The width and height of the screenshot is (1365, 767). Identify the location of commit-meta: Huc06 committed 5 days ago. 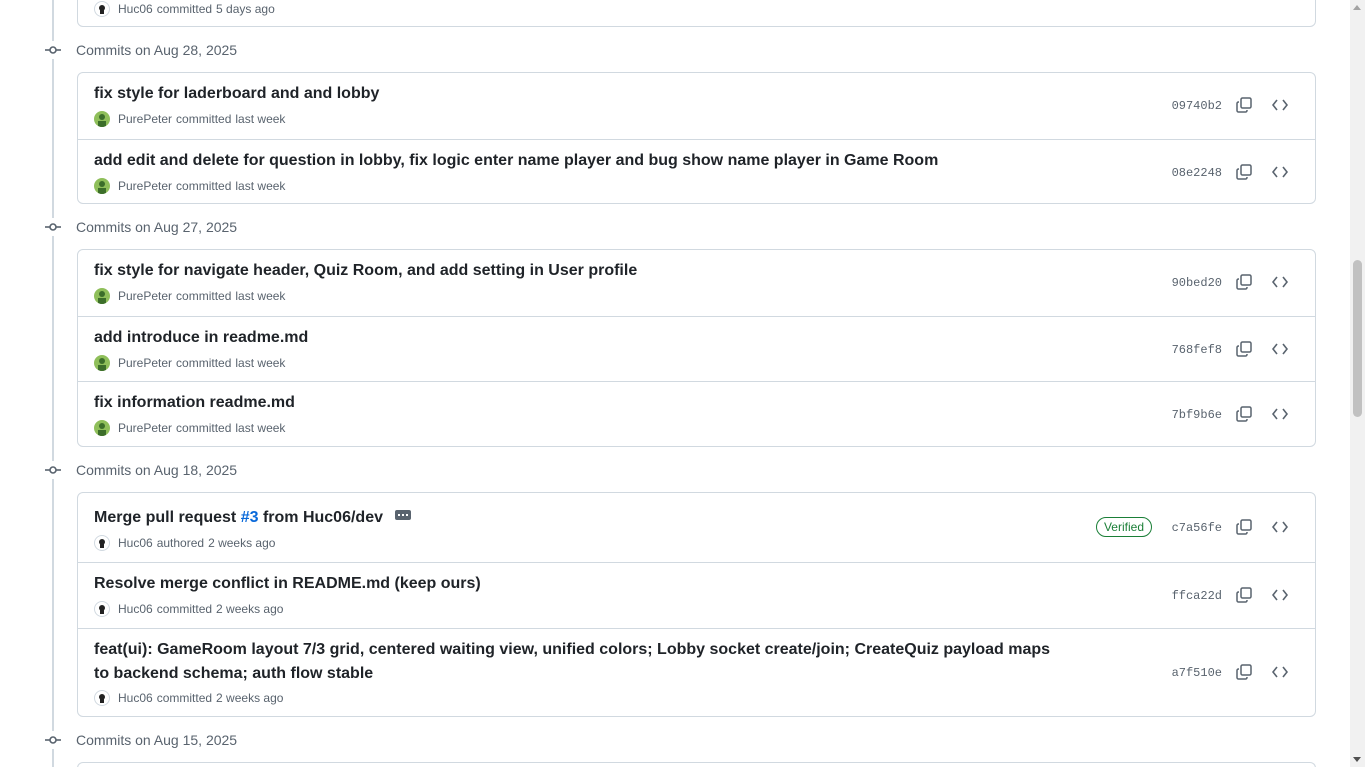
(184, 9).